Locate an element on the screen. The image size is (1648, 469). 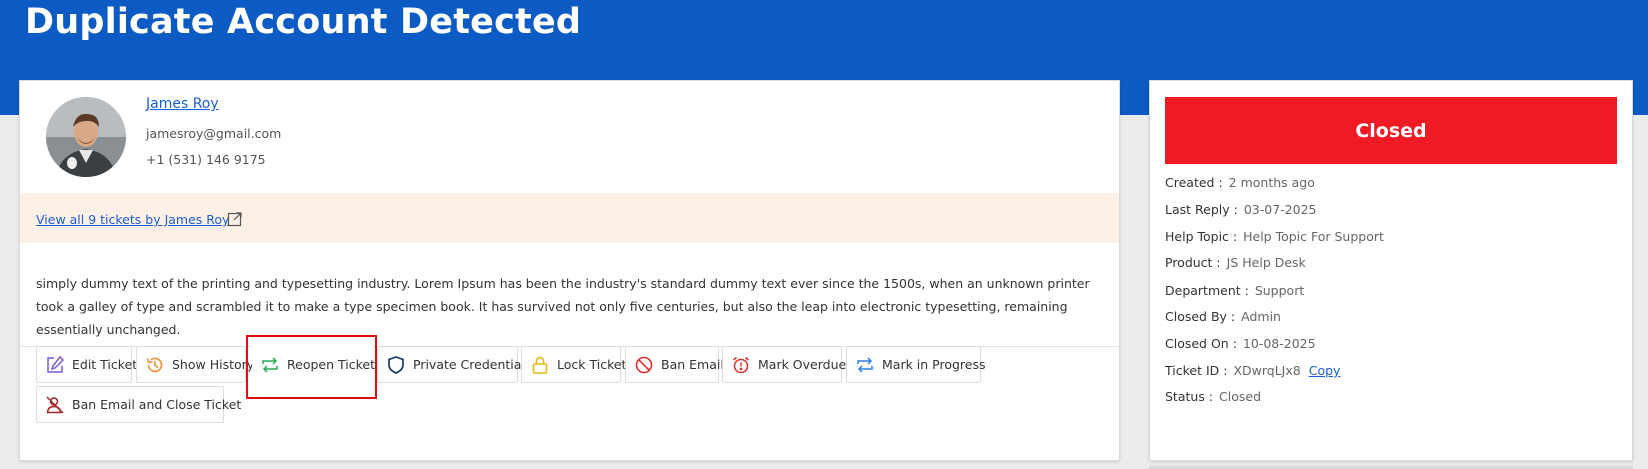
info-row-closed-by: Closed By : Admin is located at coordinates (1223, 316).